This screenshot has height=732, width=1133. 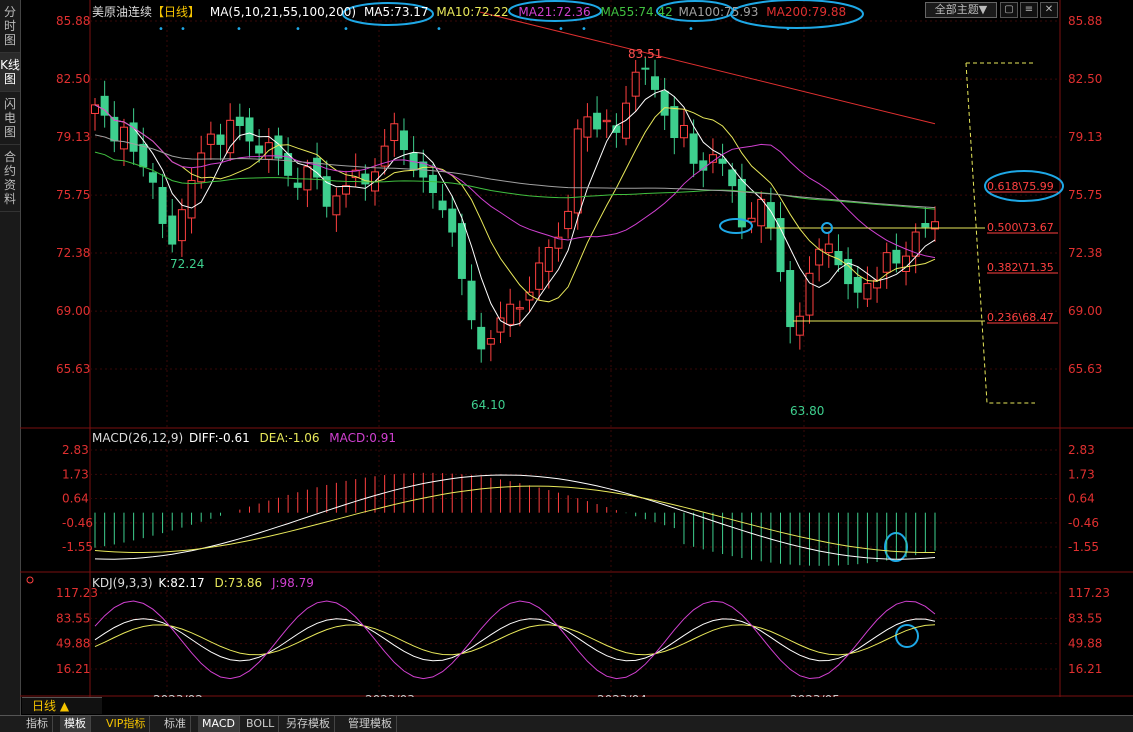 I want to click on period-tag: 【日线】, so click(x=176, y=12).